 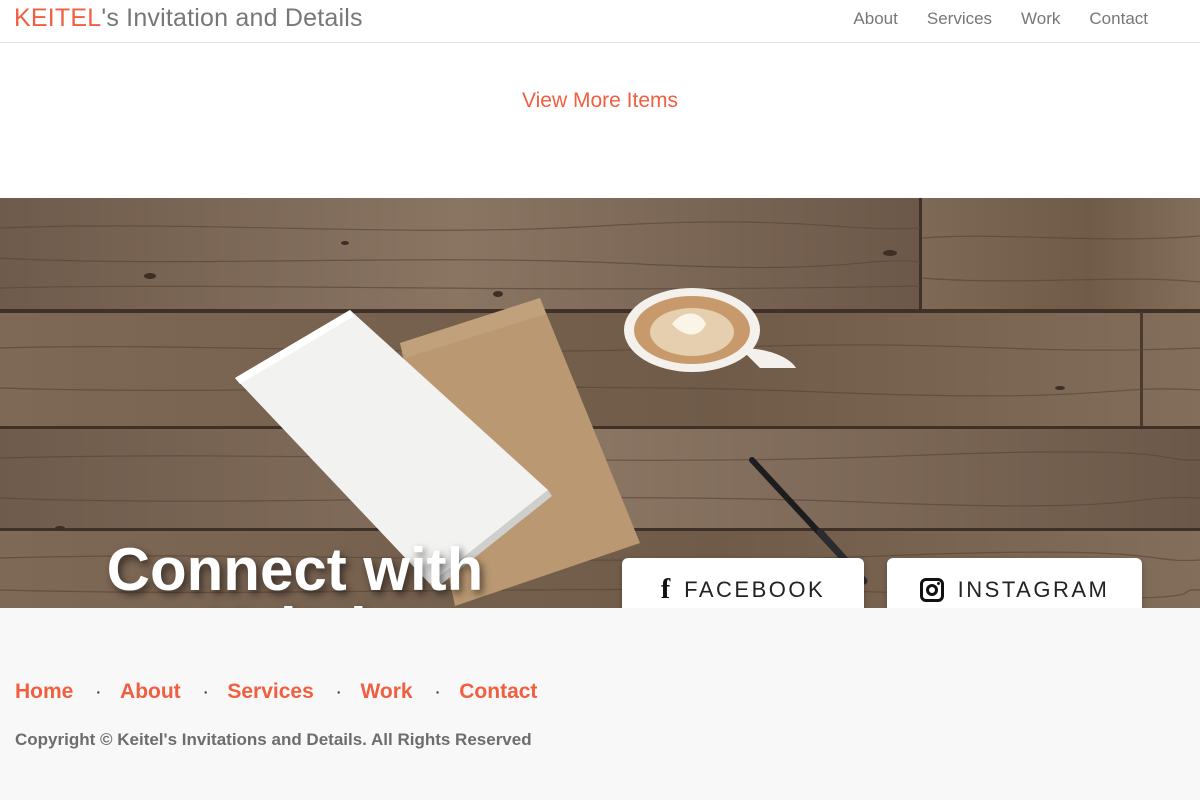 What do you see at coordinates (150, 692) in the screenshot?
I see `footer-link-about: About` at bounding box center [150, 692].